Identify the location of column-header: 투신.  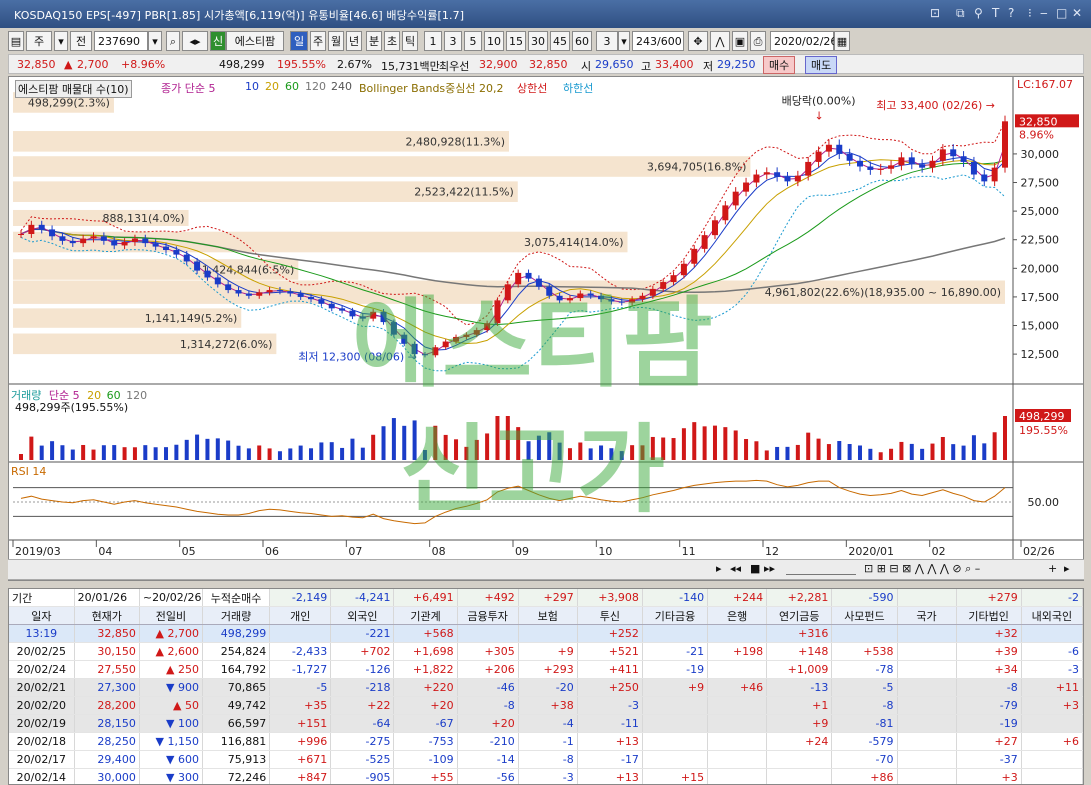
(610, 615).